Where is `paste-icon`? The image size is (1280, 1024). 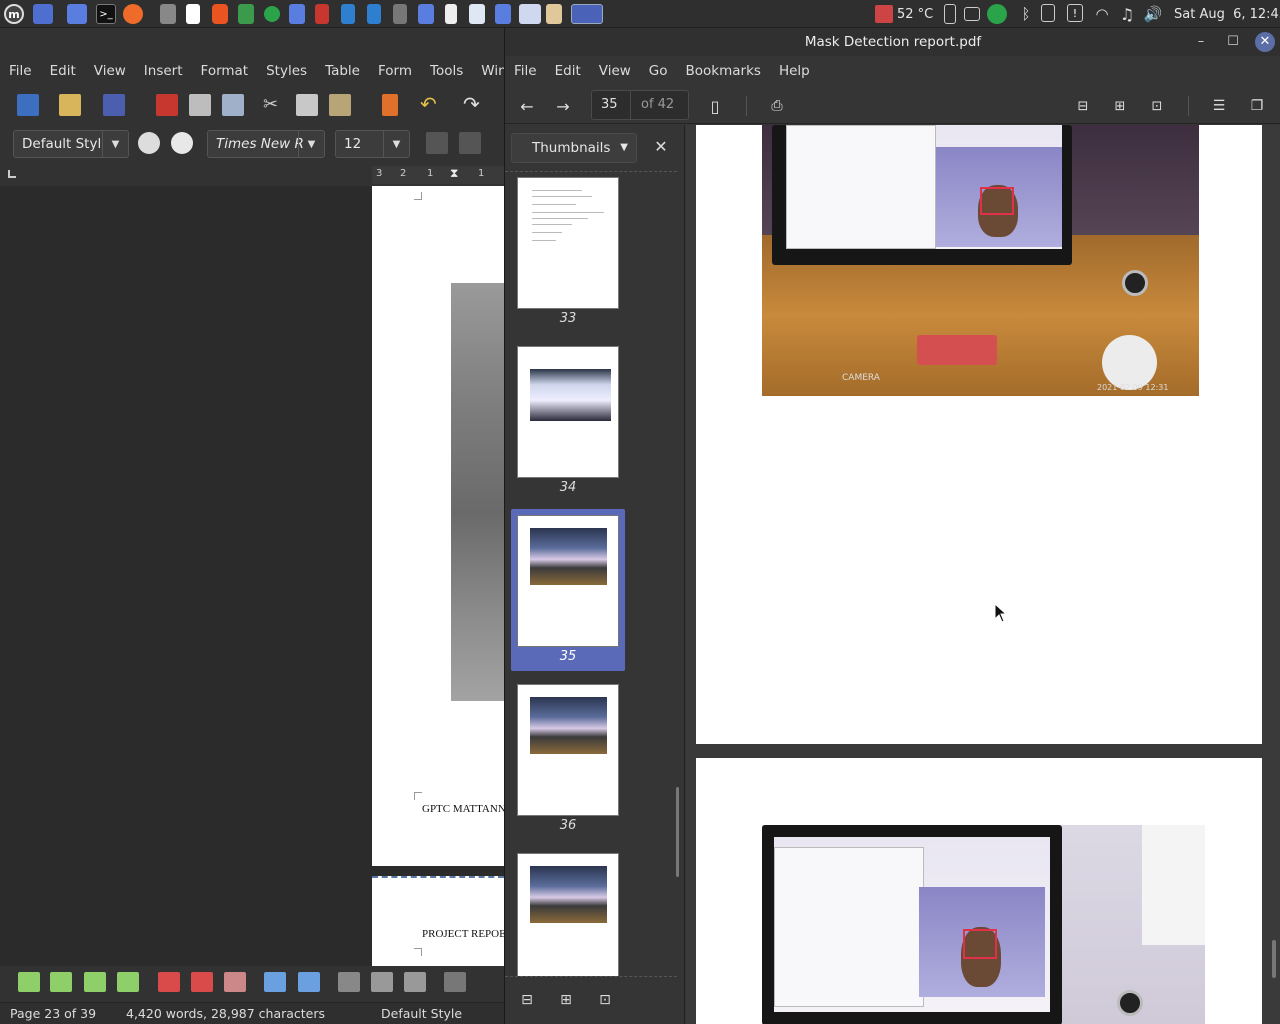 paste-icon is located at coordinates (340, 105).